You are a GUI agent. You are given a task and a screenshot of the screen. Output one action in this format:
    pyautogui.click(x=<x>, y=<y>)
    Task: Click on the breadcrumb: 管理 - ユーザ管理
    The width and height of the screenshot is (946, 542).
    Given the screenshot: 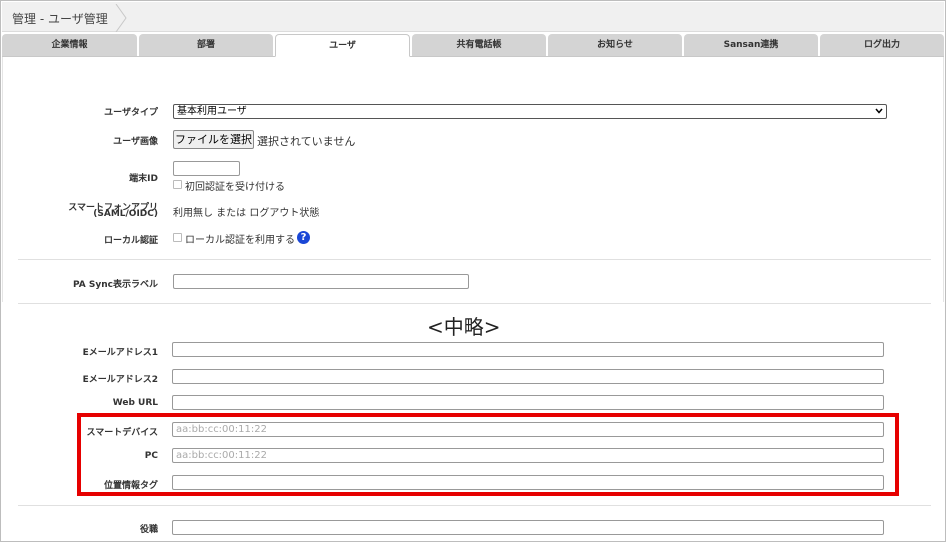 What is the action you would take?
    pyautogui.click(x=473, y=17)
    